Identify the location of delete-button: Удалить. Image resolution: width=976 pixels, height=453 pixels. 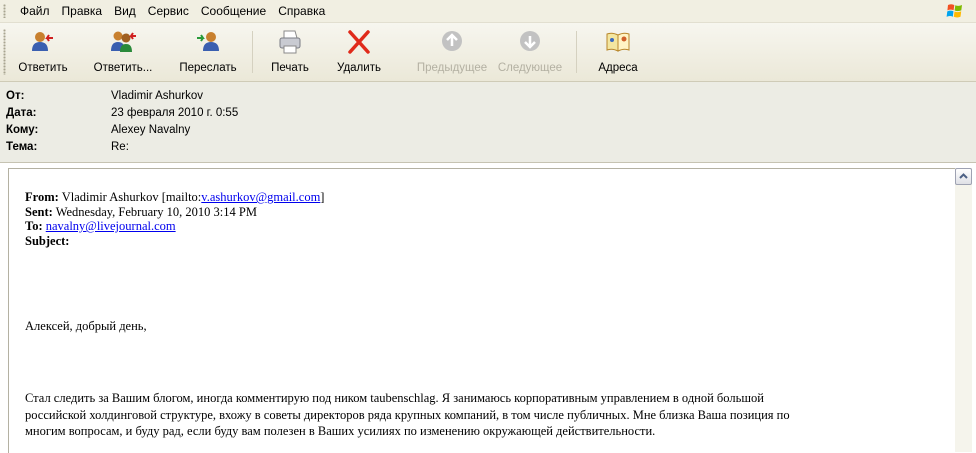
(359, 52).